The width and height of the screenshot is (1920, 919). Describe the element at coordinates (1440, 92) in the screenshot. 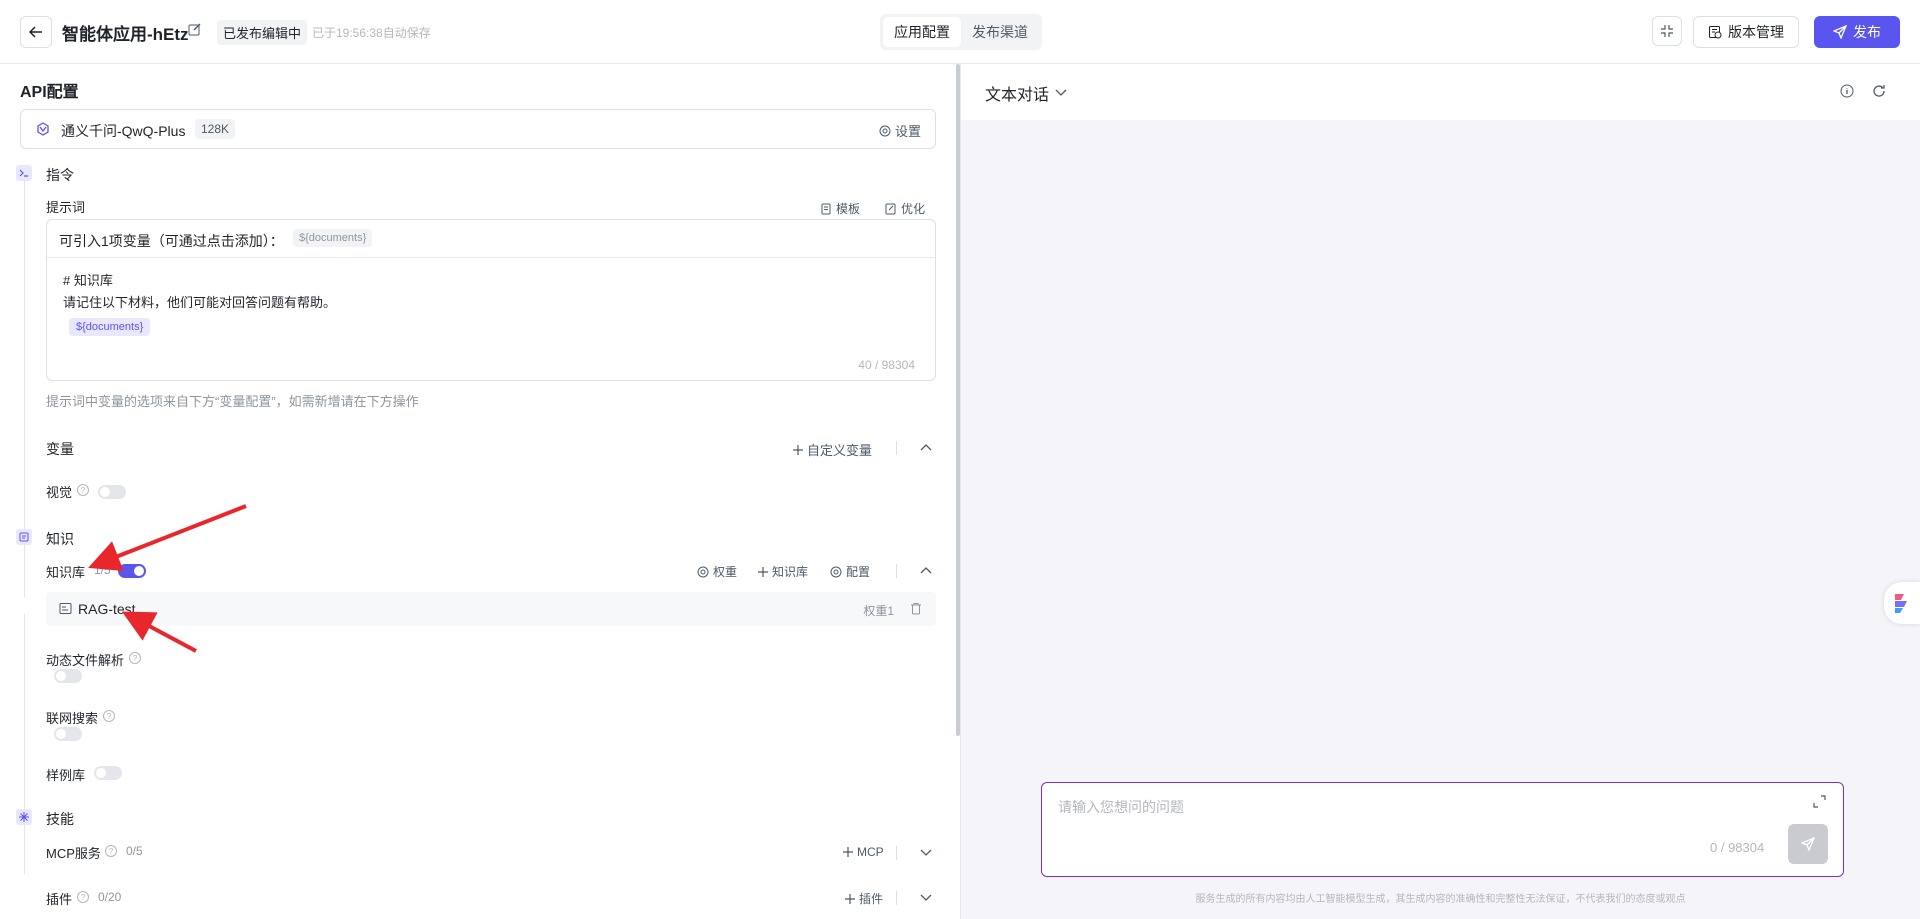

I see `preview-header: 文本对话` at that location.